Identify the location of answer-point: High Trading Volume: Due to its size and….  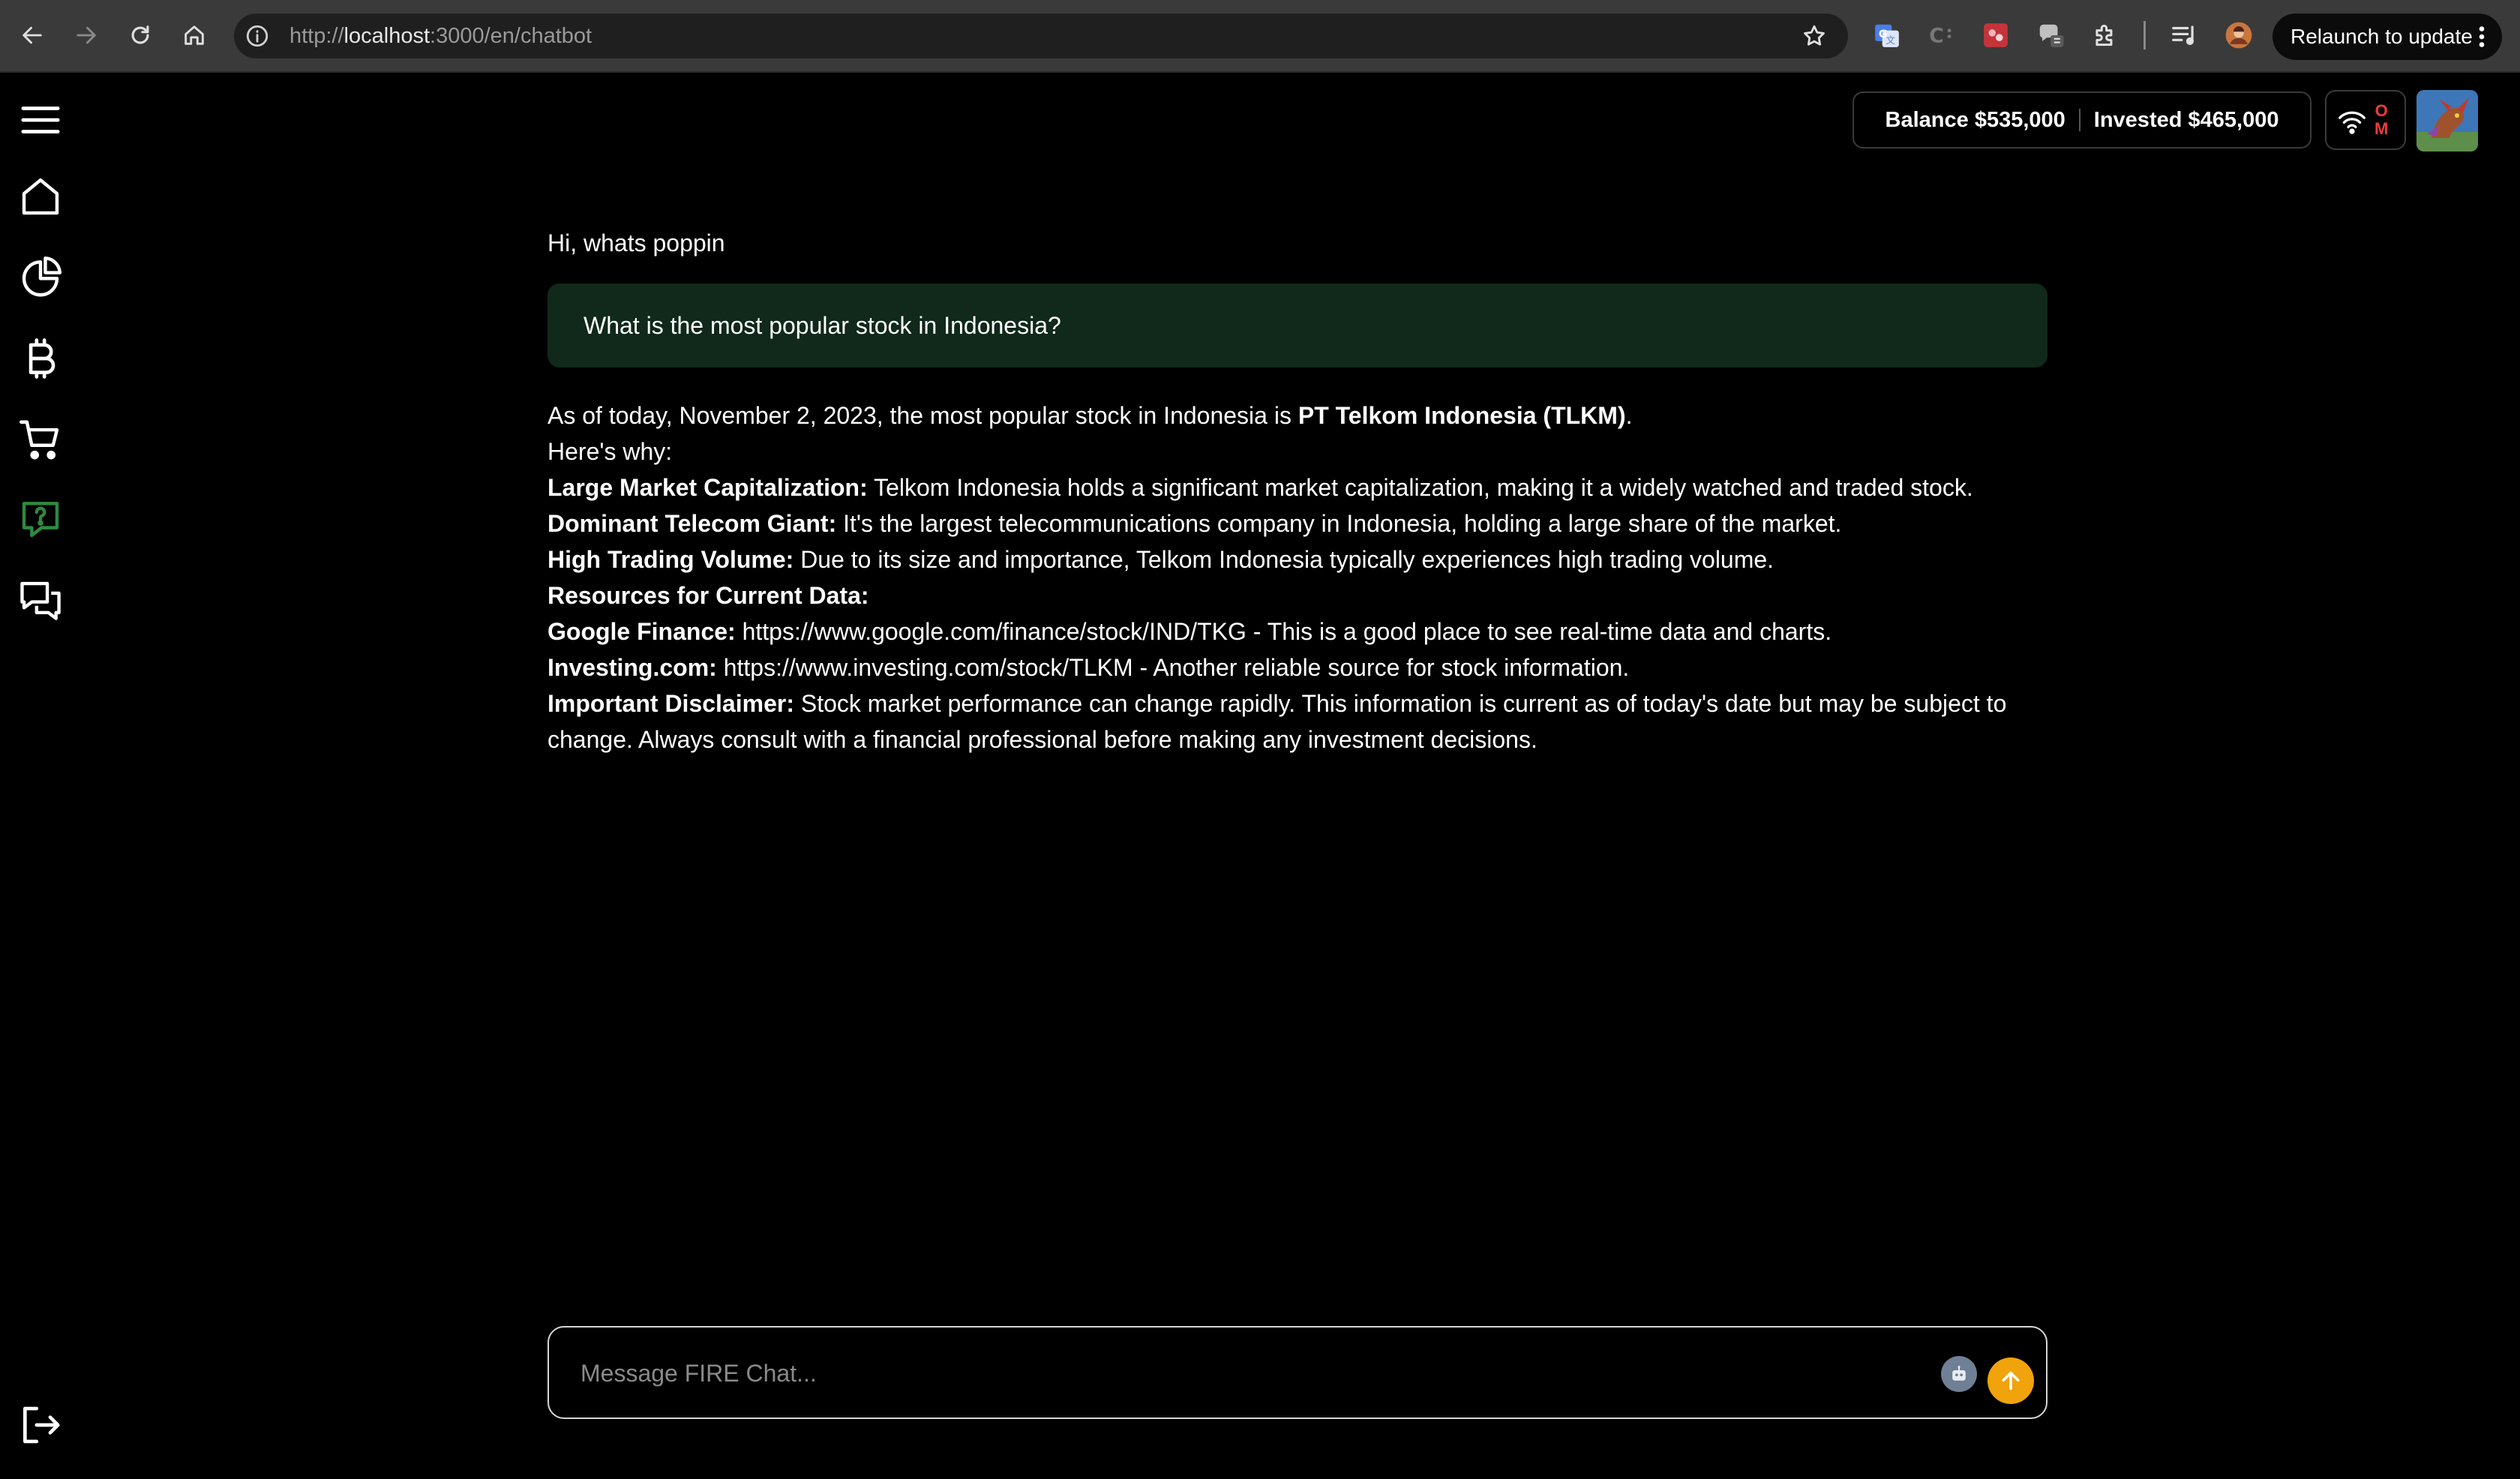
(1161, 559).